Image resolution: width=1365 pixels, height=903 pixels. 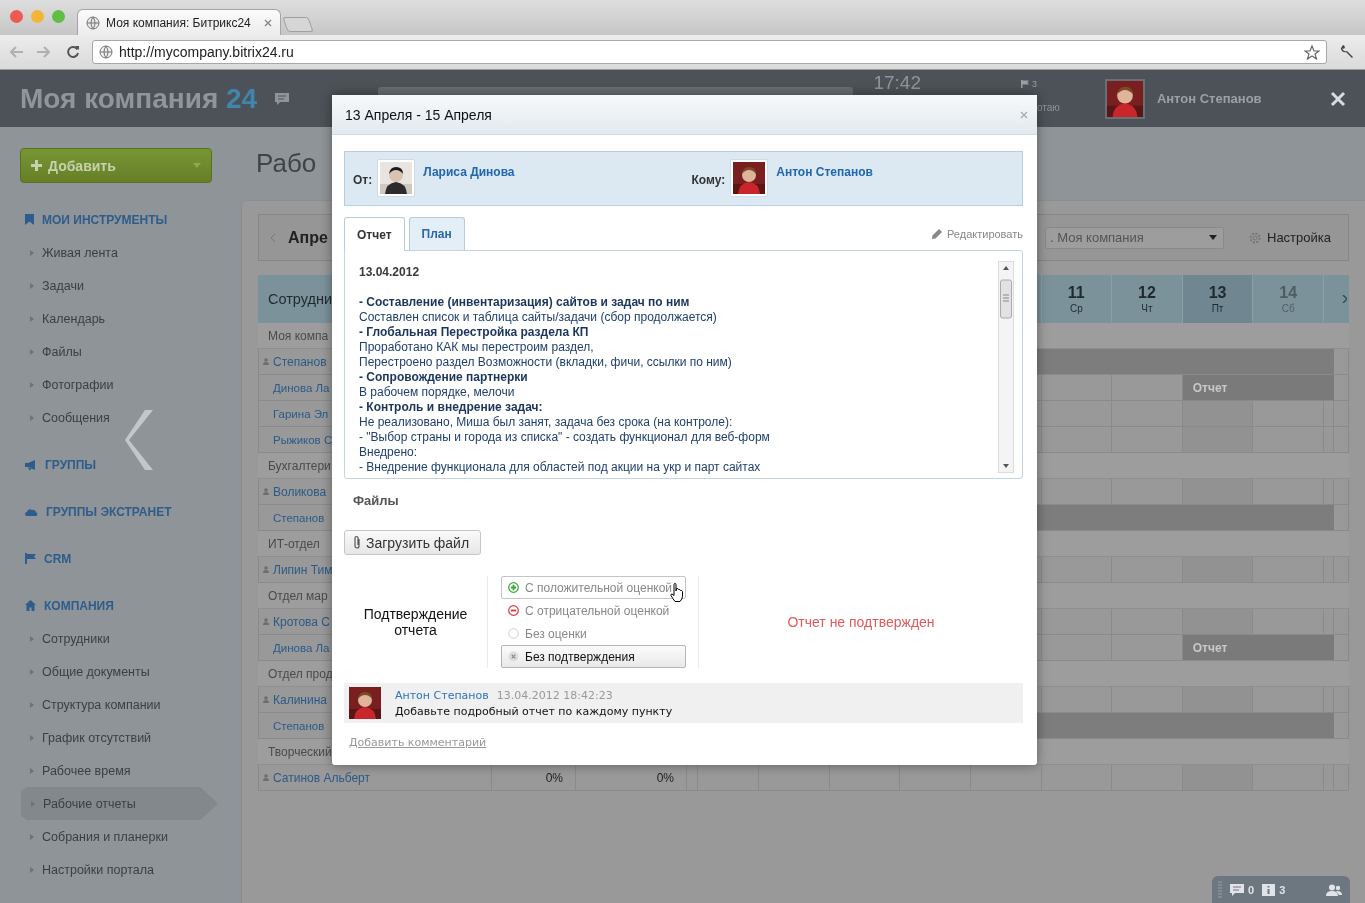 What do you see at coordinates (1242, 889) in the screenshot?
I see `messages-button: 0` at bounding box center [1242, 889].